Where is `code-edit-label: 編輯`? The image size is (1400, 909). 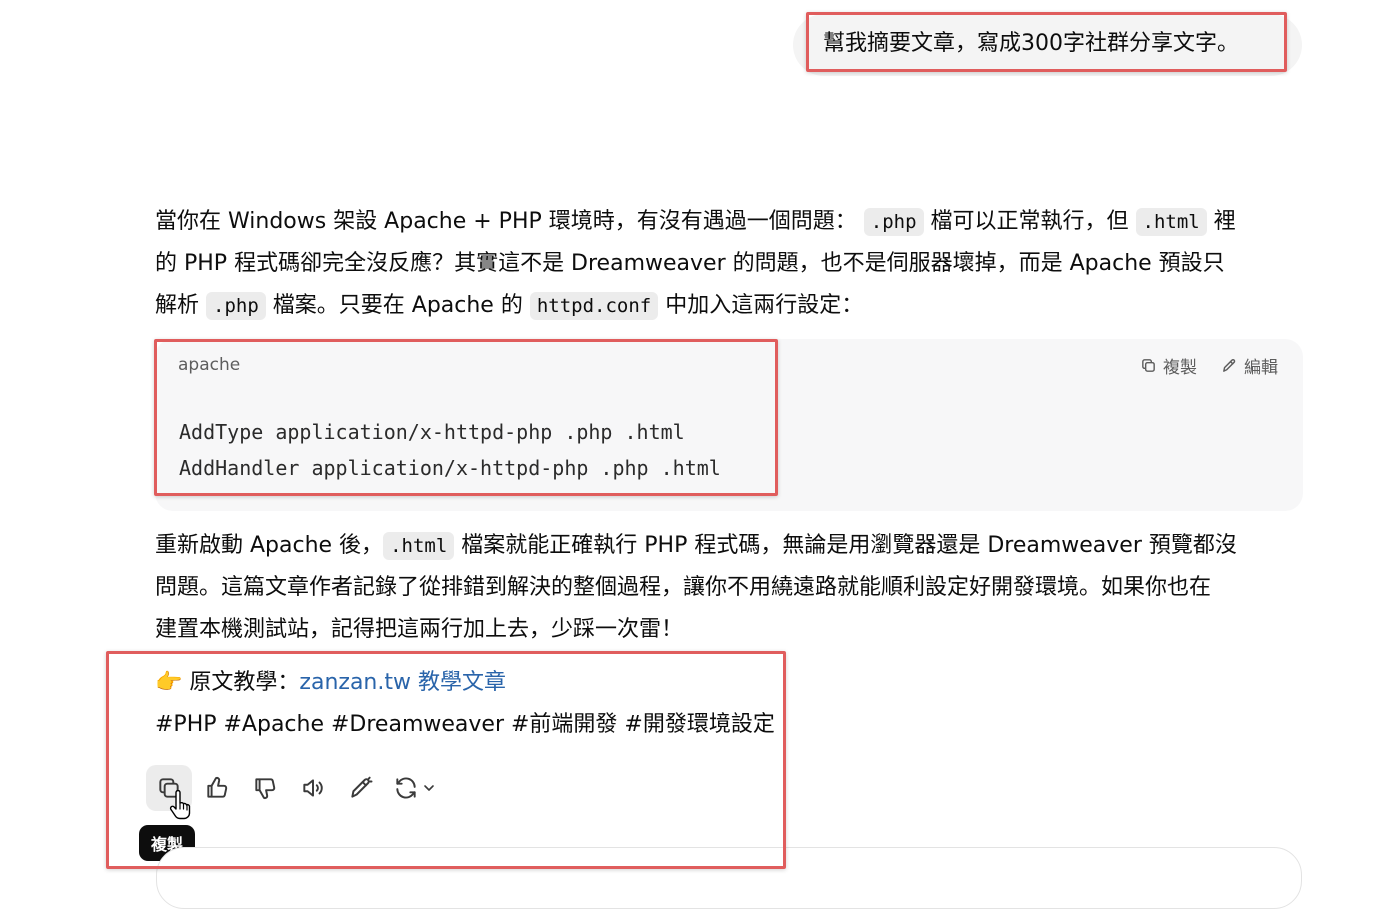 code-edit-label: 編輯 is located at coordinates (1261, 368).